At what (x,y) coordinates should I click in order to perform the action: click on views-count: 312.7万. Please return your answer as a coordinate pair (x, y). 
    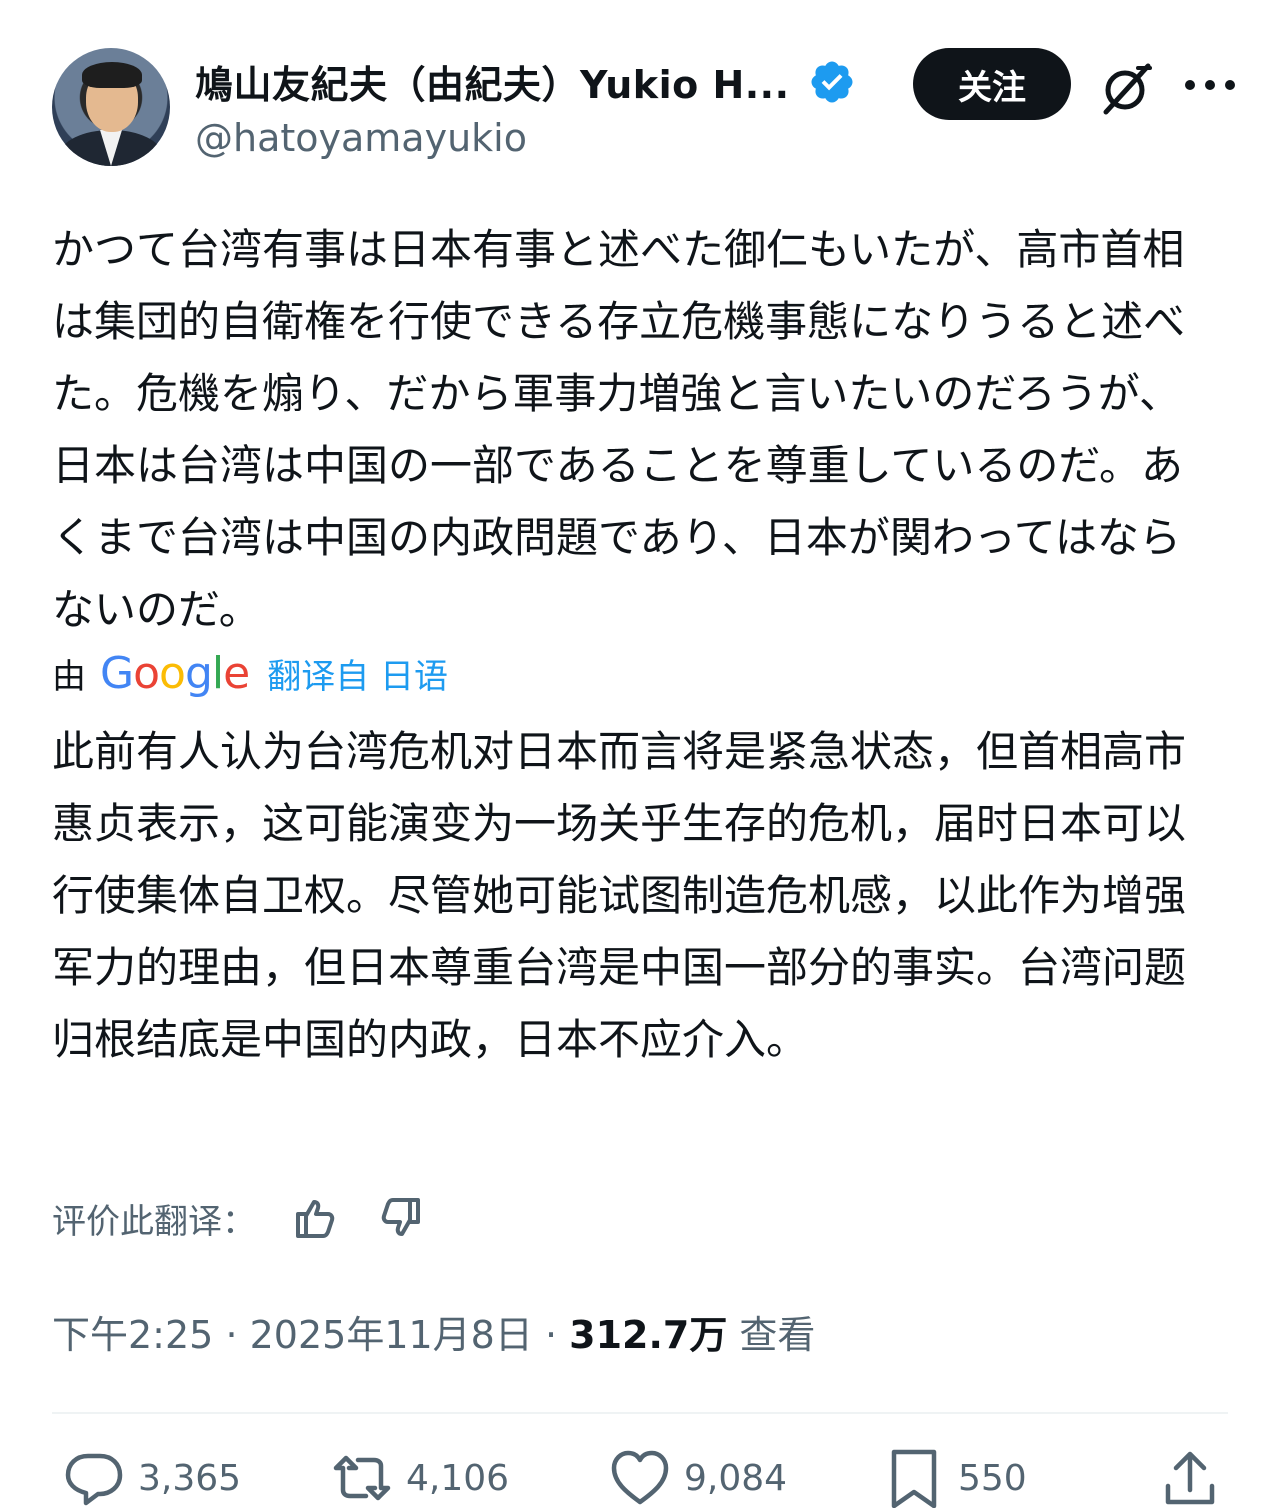
    Looking at the image, I should click on (648, 1335).